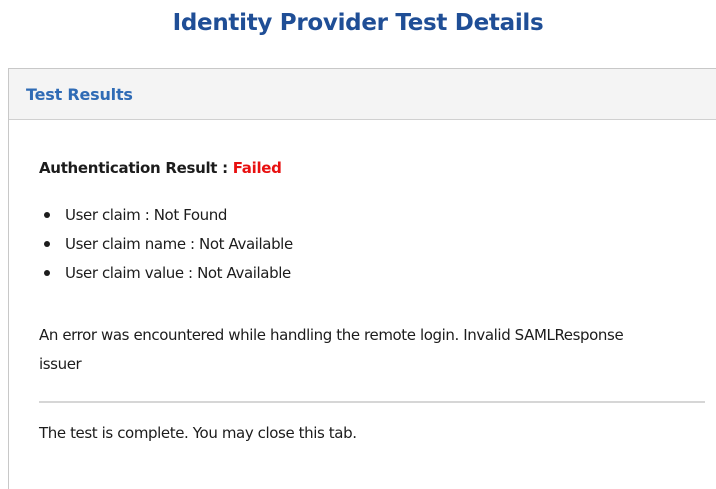 Image resolution: width=716 pixels, height=489 pixels. Describe the element at coordinates (79, 94) in the screenshot. I see `panel-header-title: Test Results` at that location.